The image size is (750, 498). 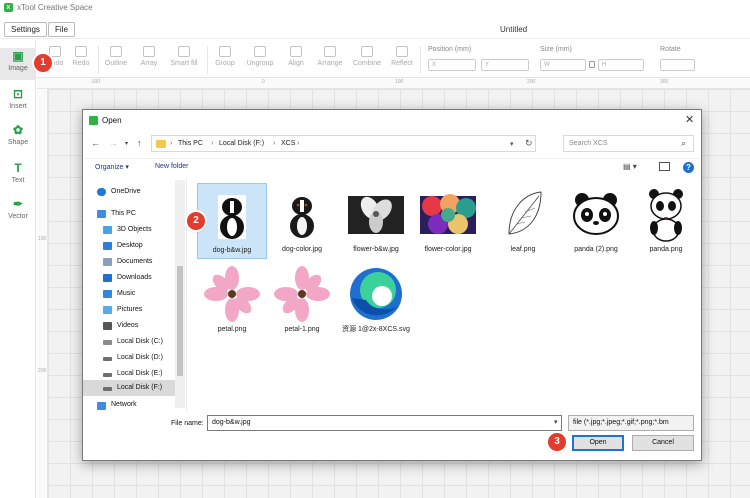 What do you see at coordinates (677, 65) in the screenshot?
I see `rotate-input` at bounding box center [677, 65].